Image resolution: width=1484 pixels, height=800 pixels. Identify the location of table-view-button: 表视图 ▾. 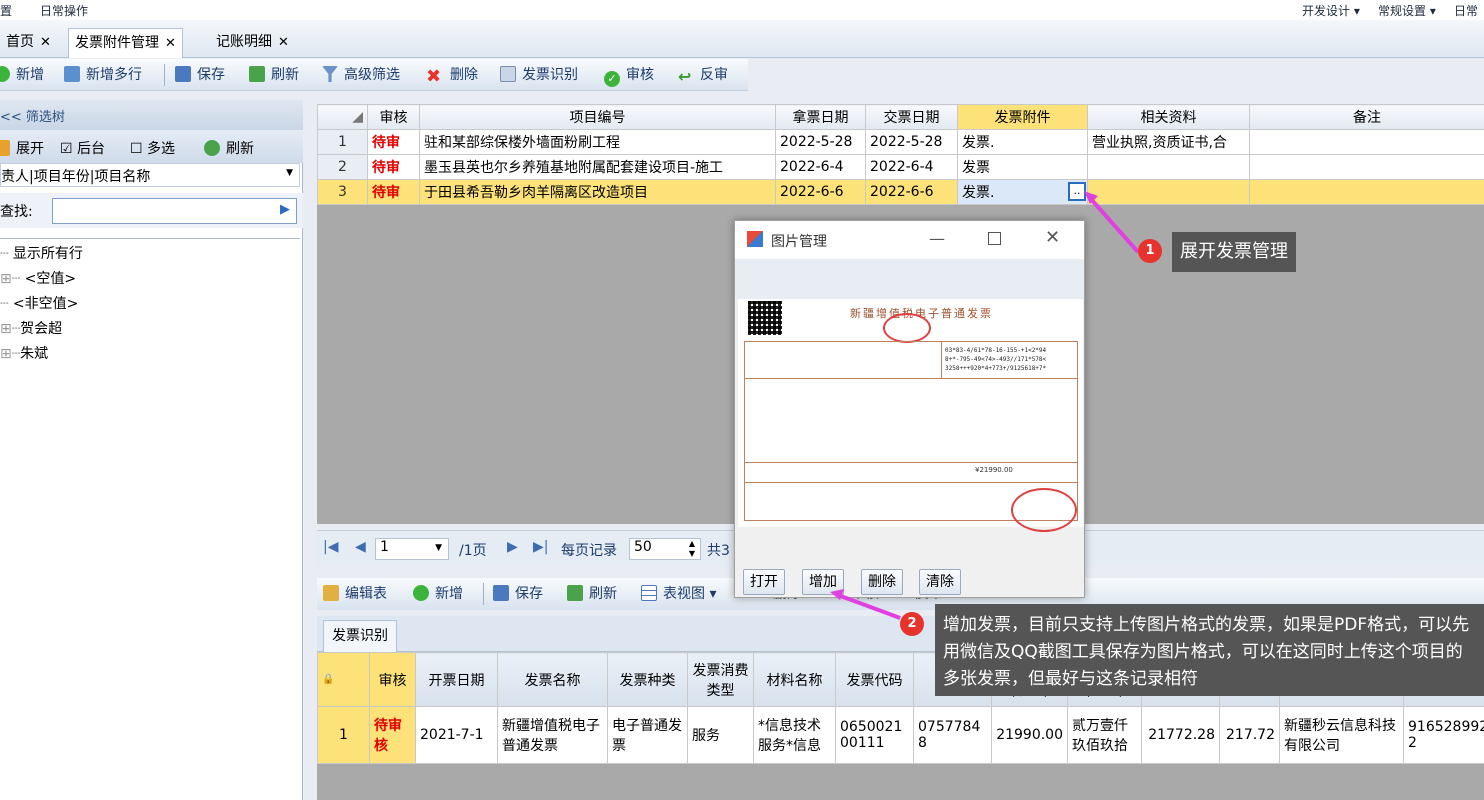
(678, 594).